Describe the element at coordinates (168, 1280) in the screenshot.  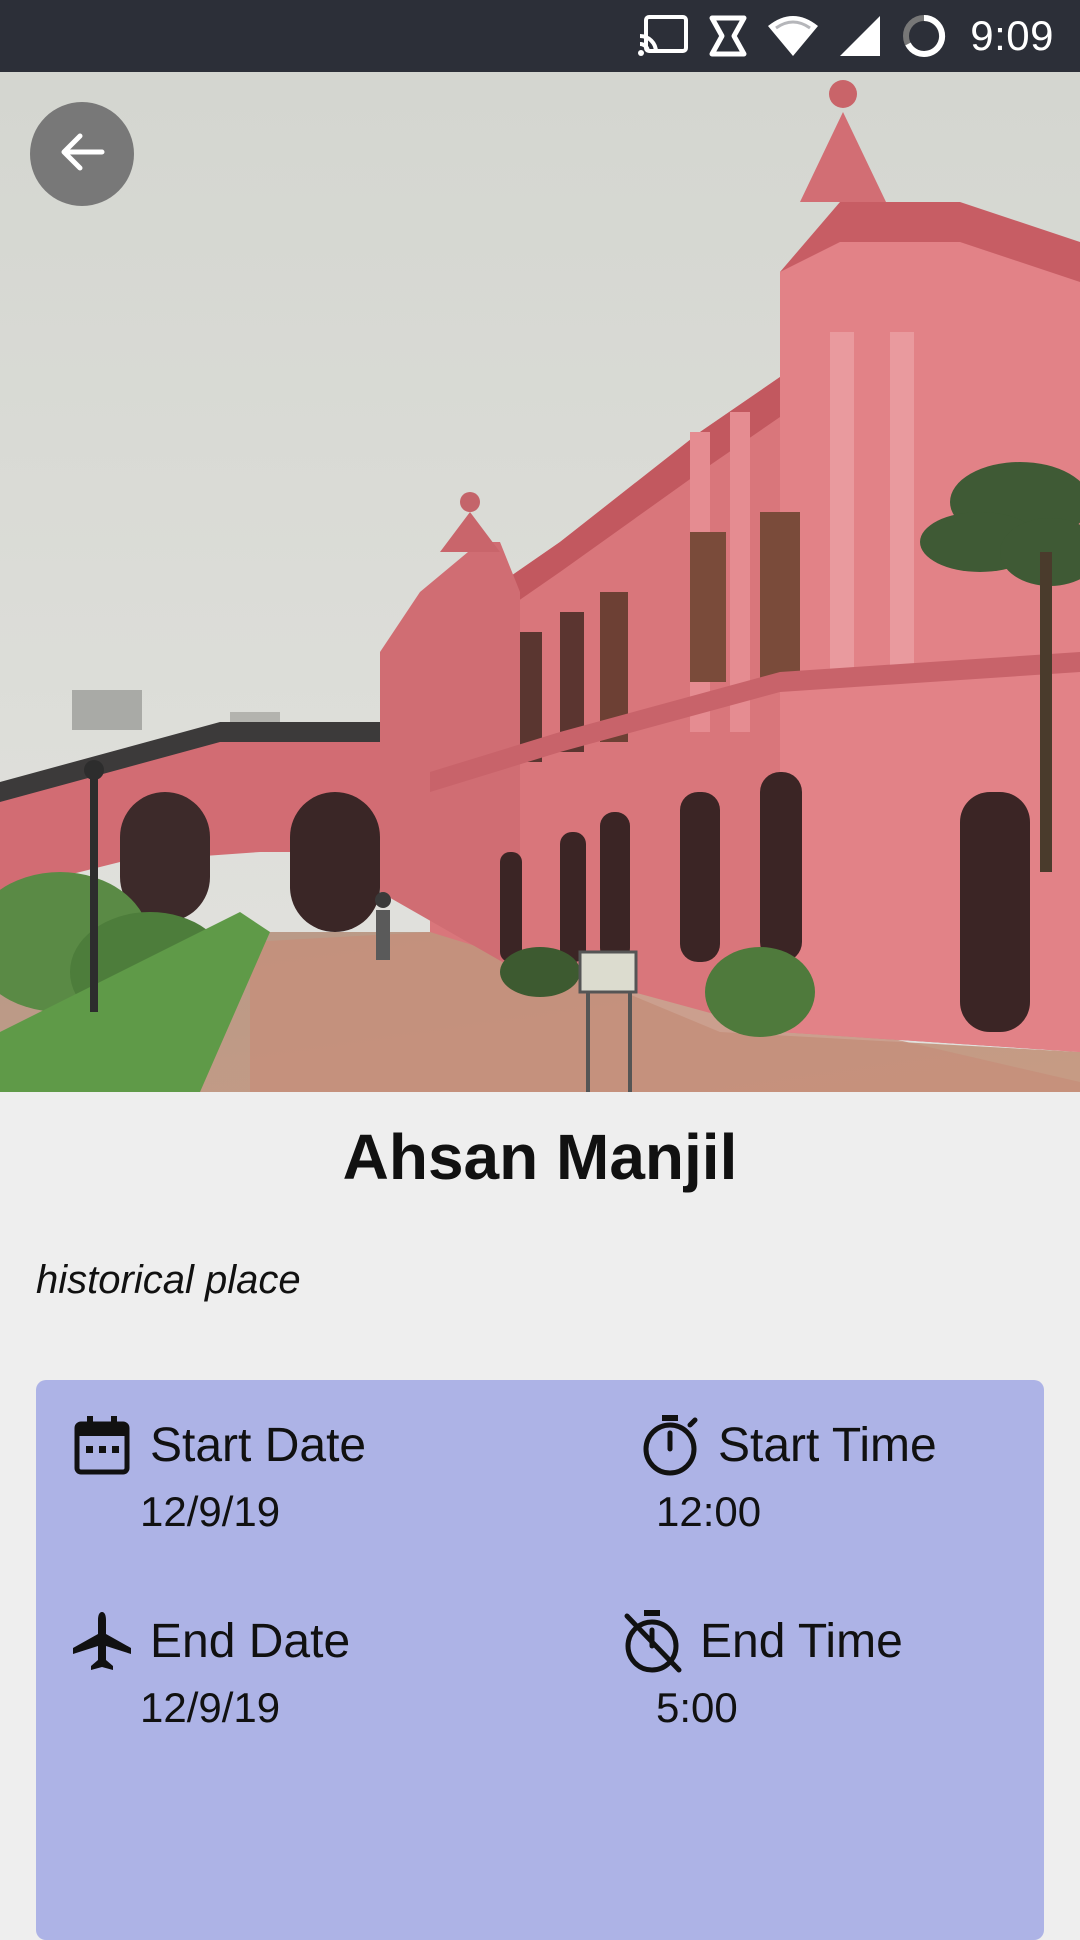
I see `place-category: historical place` at that location.